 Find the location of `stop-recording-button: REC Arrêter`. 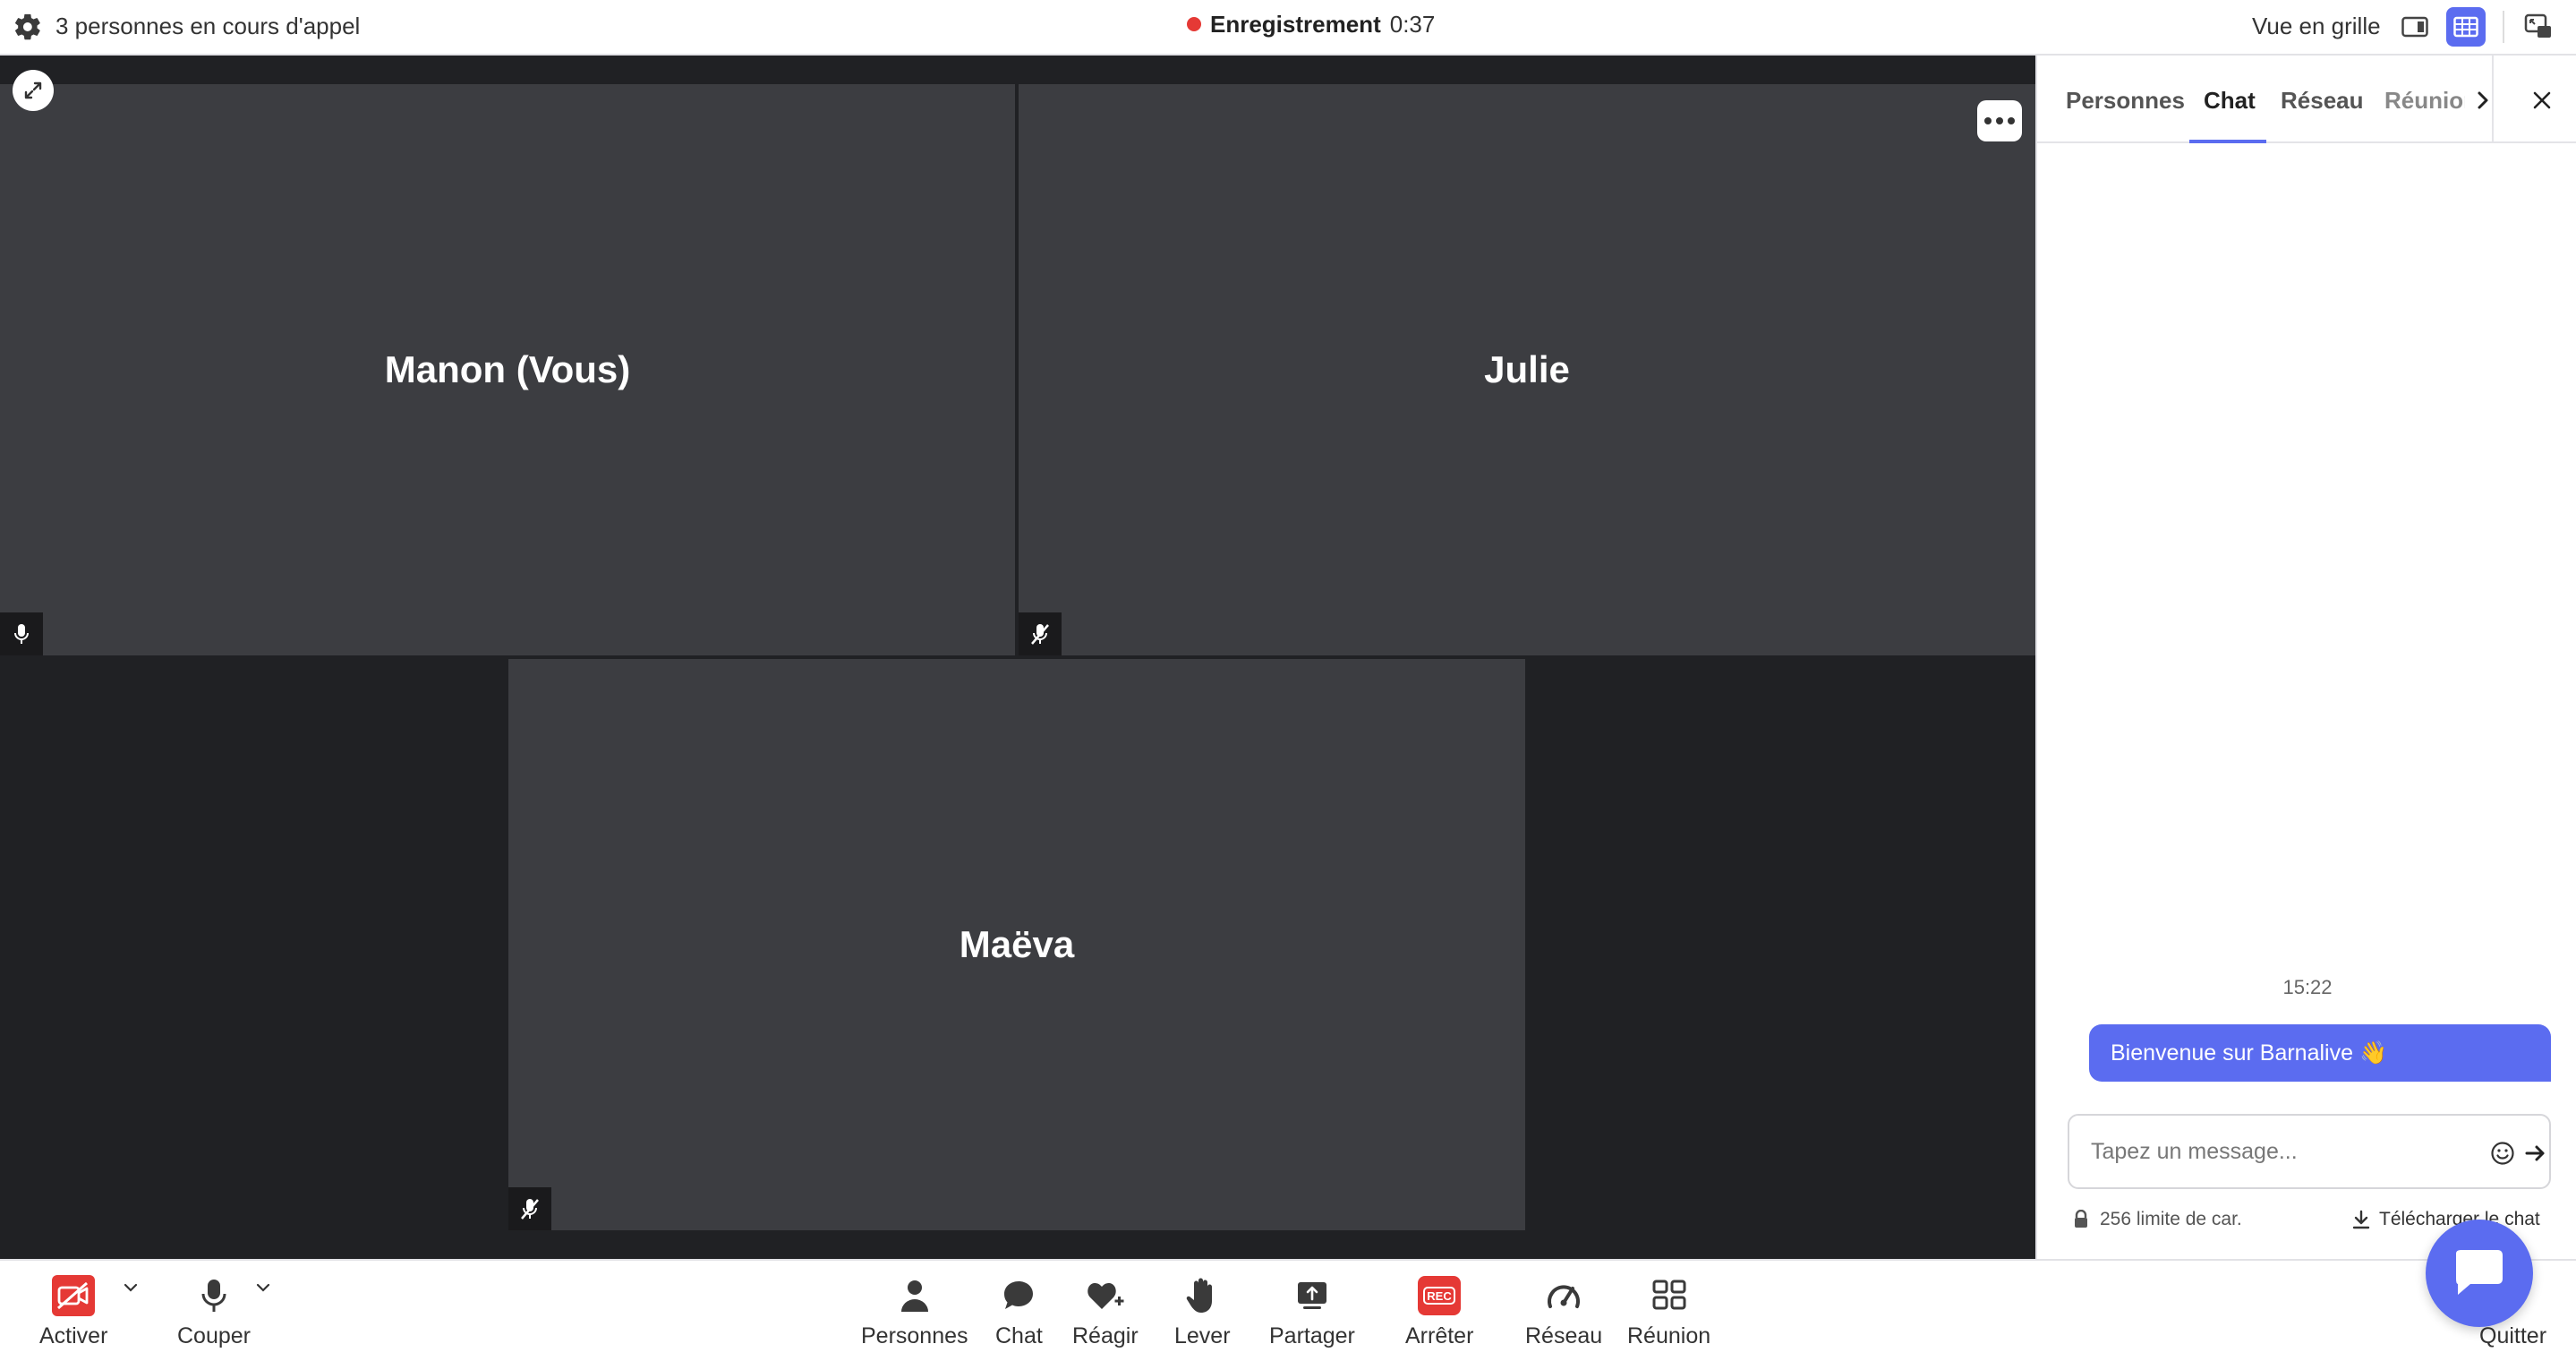

stop-recording-button: REC Arrêter is located at coordinates (1439, 1311).